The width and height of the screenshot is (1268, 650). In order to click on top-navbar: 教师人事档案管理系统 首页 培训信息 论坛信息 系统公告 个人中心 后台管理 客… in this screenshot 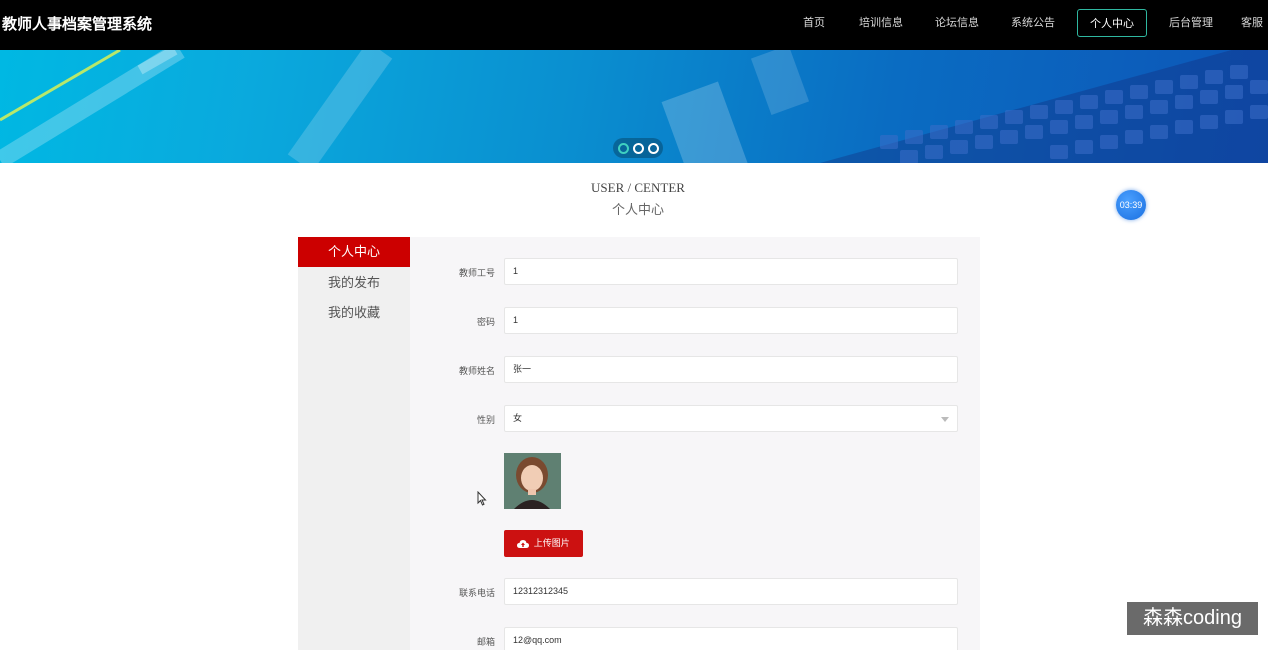, I will do `click(634, 25)`.